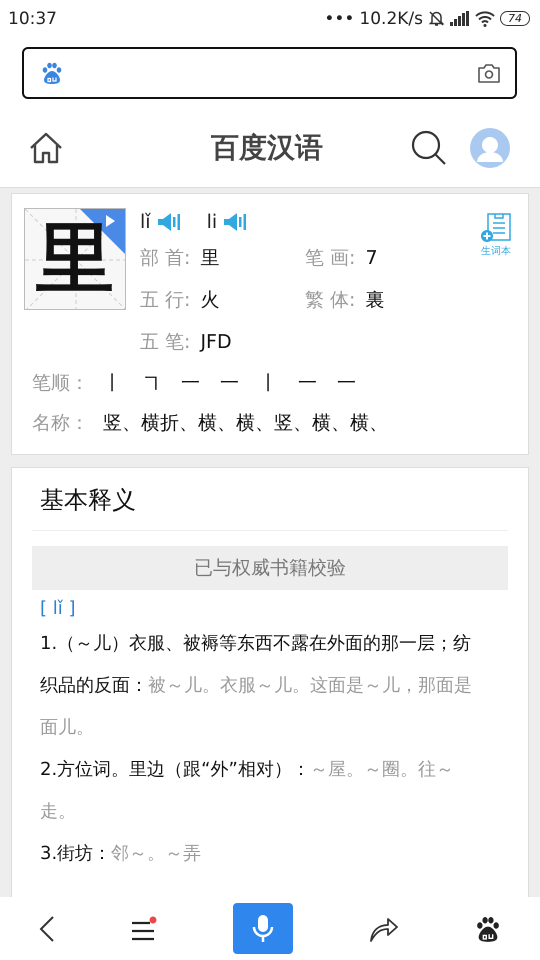 The width and height of the screenshot is (540, 960). What do you see at coordinates (371, 258) in the screenshot?
I see `field-value: 7` at bounding box center [371, 258].